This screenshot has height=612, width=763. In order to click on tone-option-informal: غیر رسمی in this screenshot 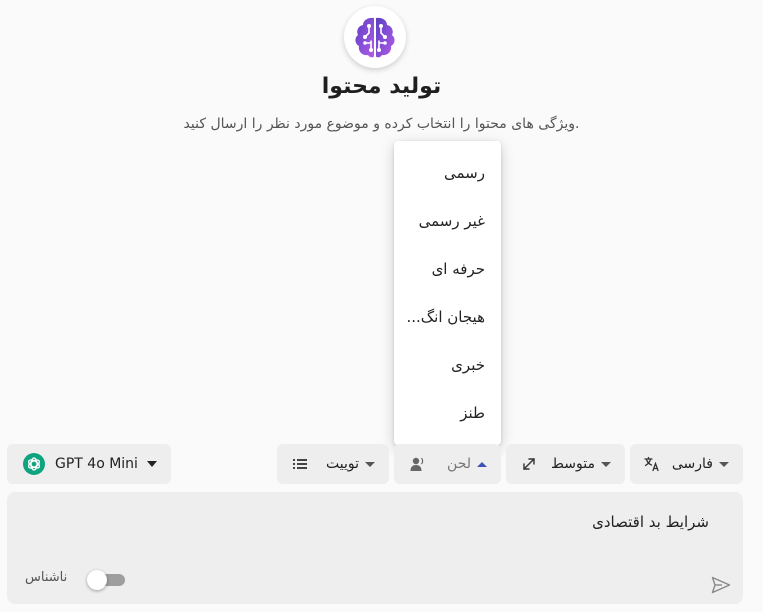, I will do `click(447, 221)`.